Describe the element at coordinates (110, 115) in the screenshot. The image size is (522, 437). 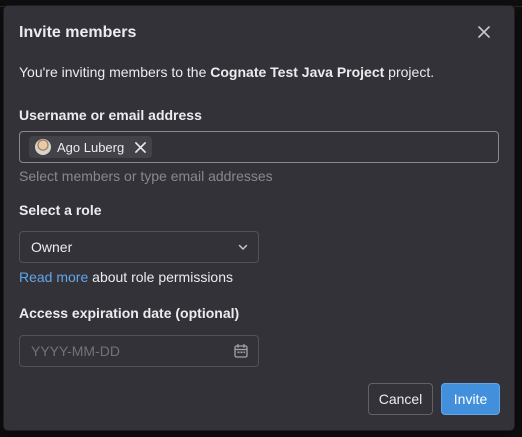
I see `members-field-label: Username or email address` at that location.